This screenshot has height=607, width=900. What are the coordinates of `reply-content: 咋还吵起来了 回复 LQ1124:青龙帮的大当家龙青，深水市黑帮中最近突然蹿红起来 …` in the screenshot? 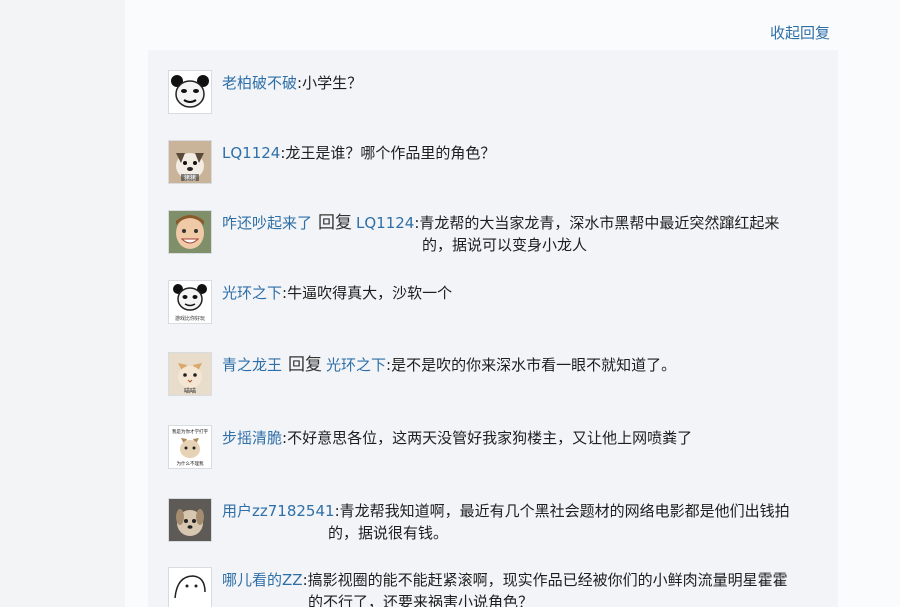 It's located at (517, 234).